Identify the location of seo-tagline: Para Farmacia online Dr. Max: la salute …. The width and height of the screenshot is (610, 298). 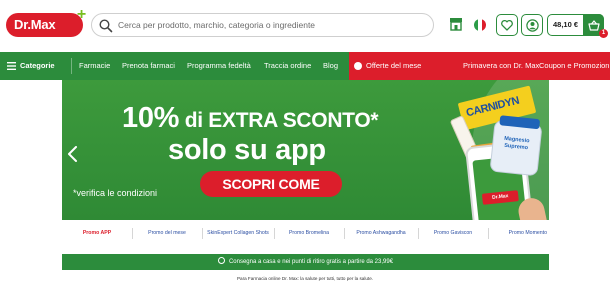
(305, 278).